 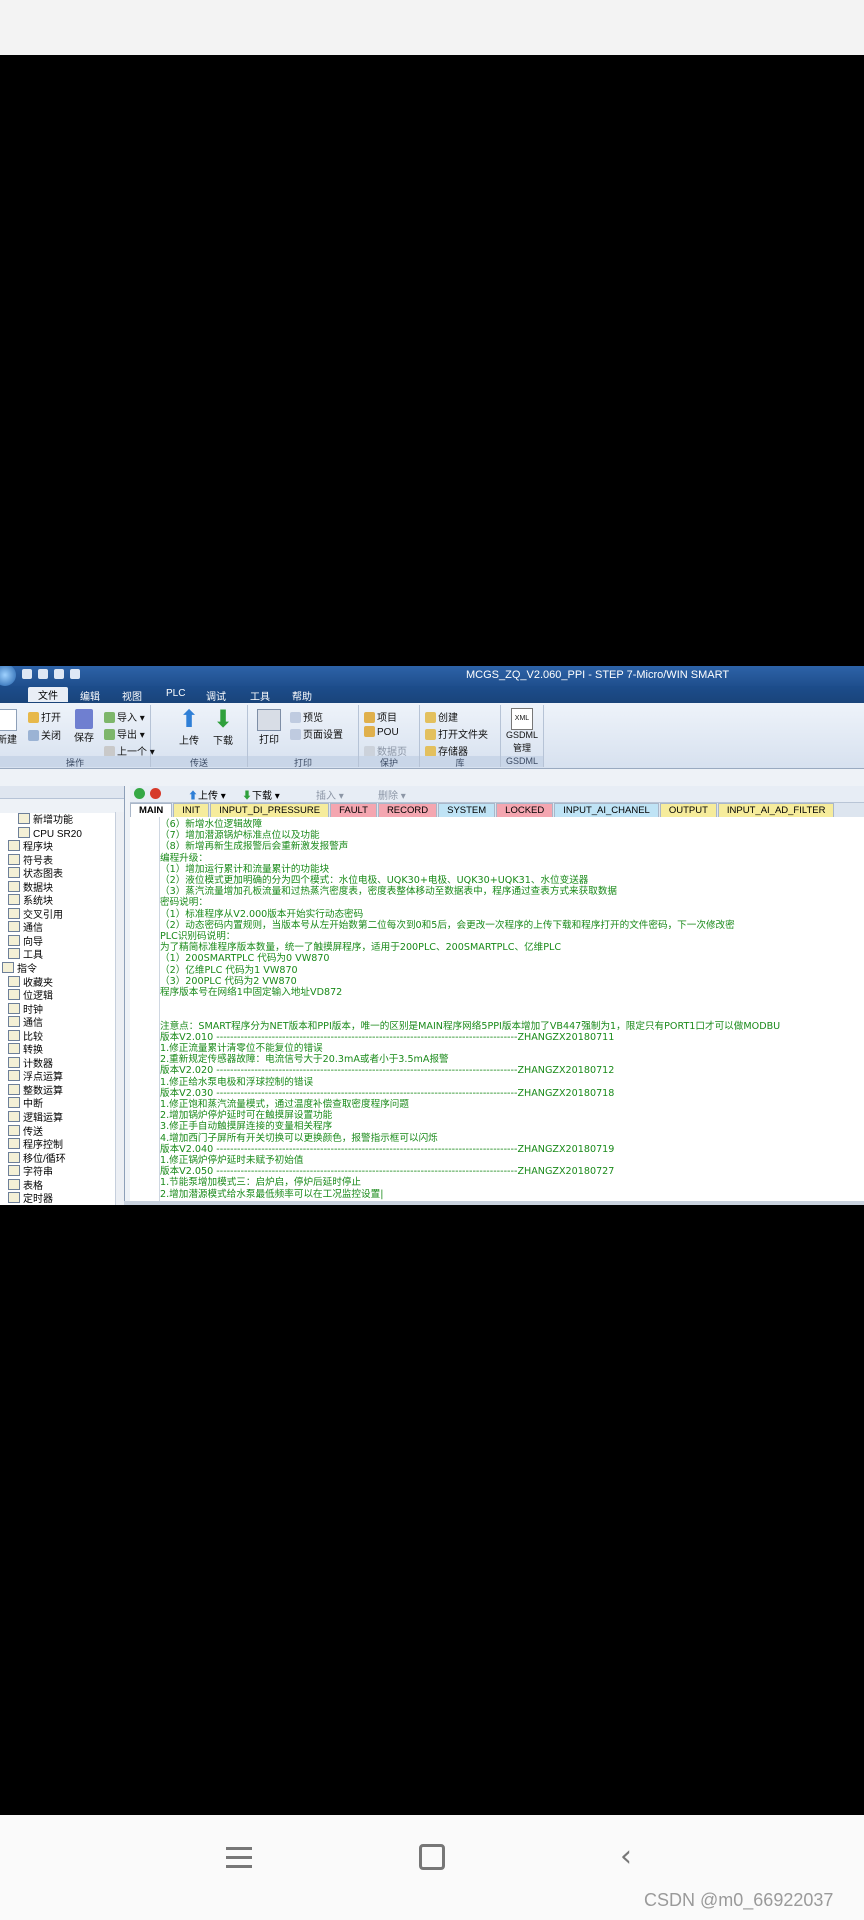 What do you see at coordinates (353, 810) in the screenshot?
I see `tab-pou: FAULT` at bounding box center [353, 810].